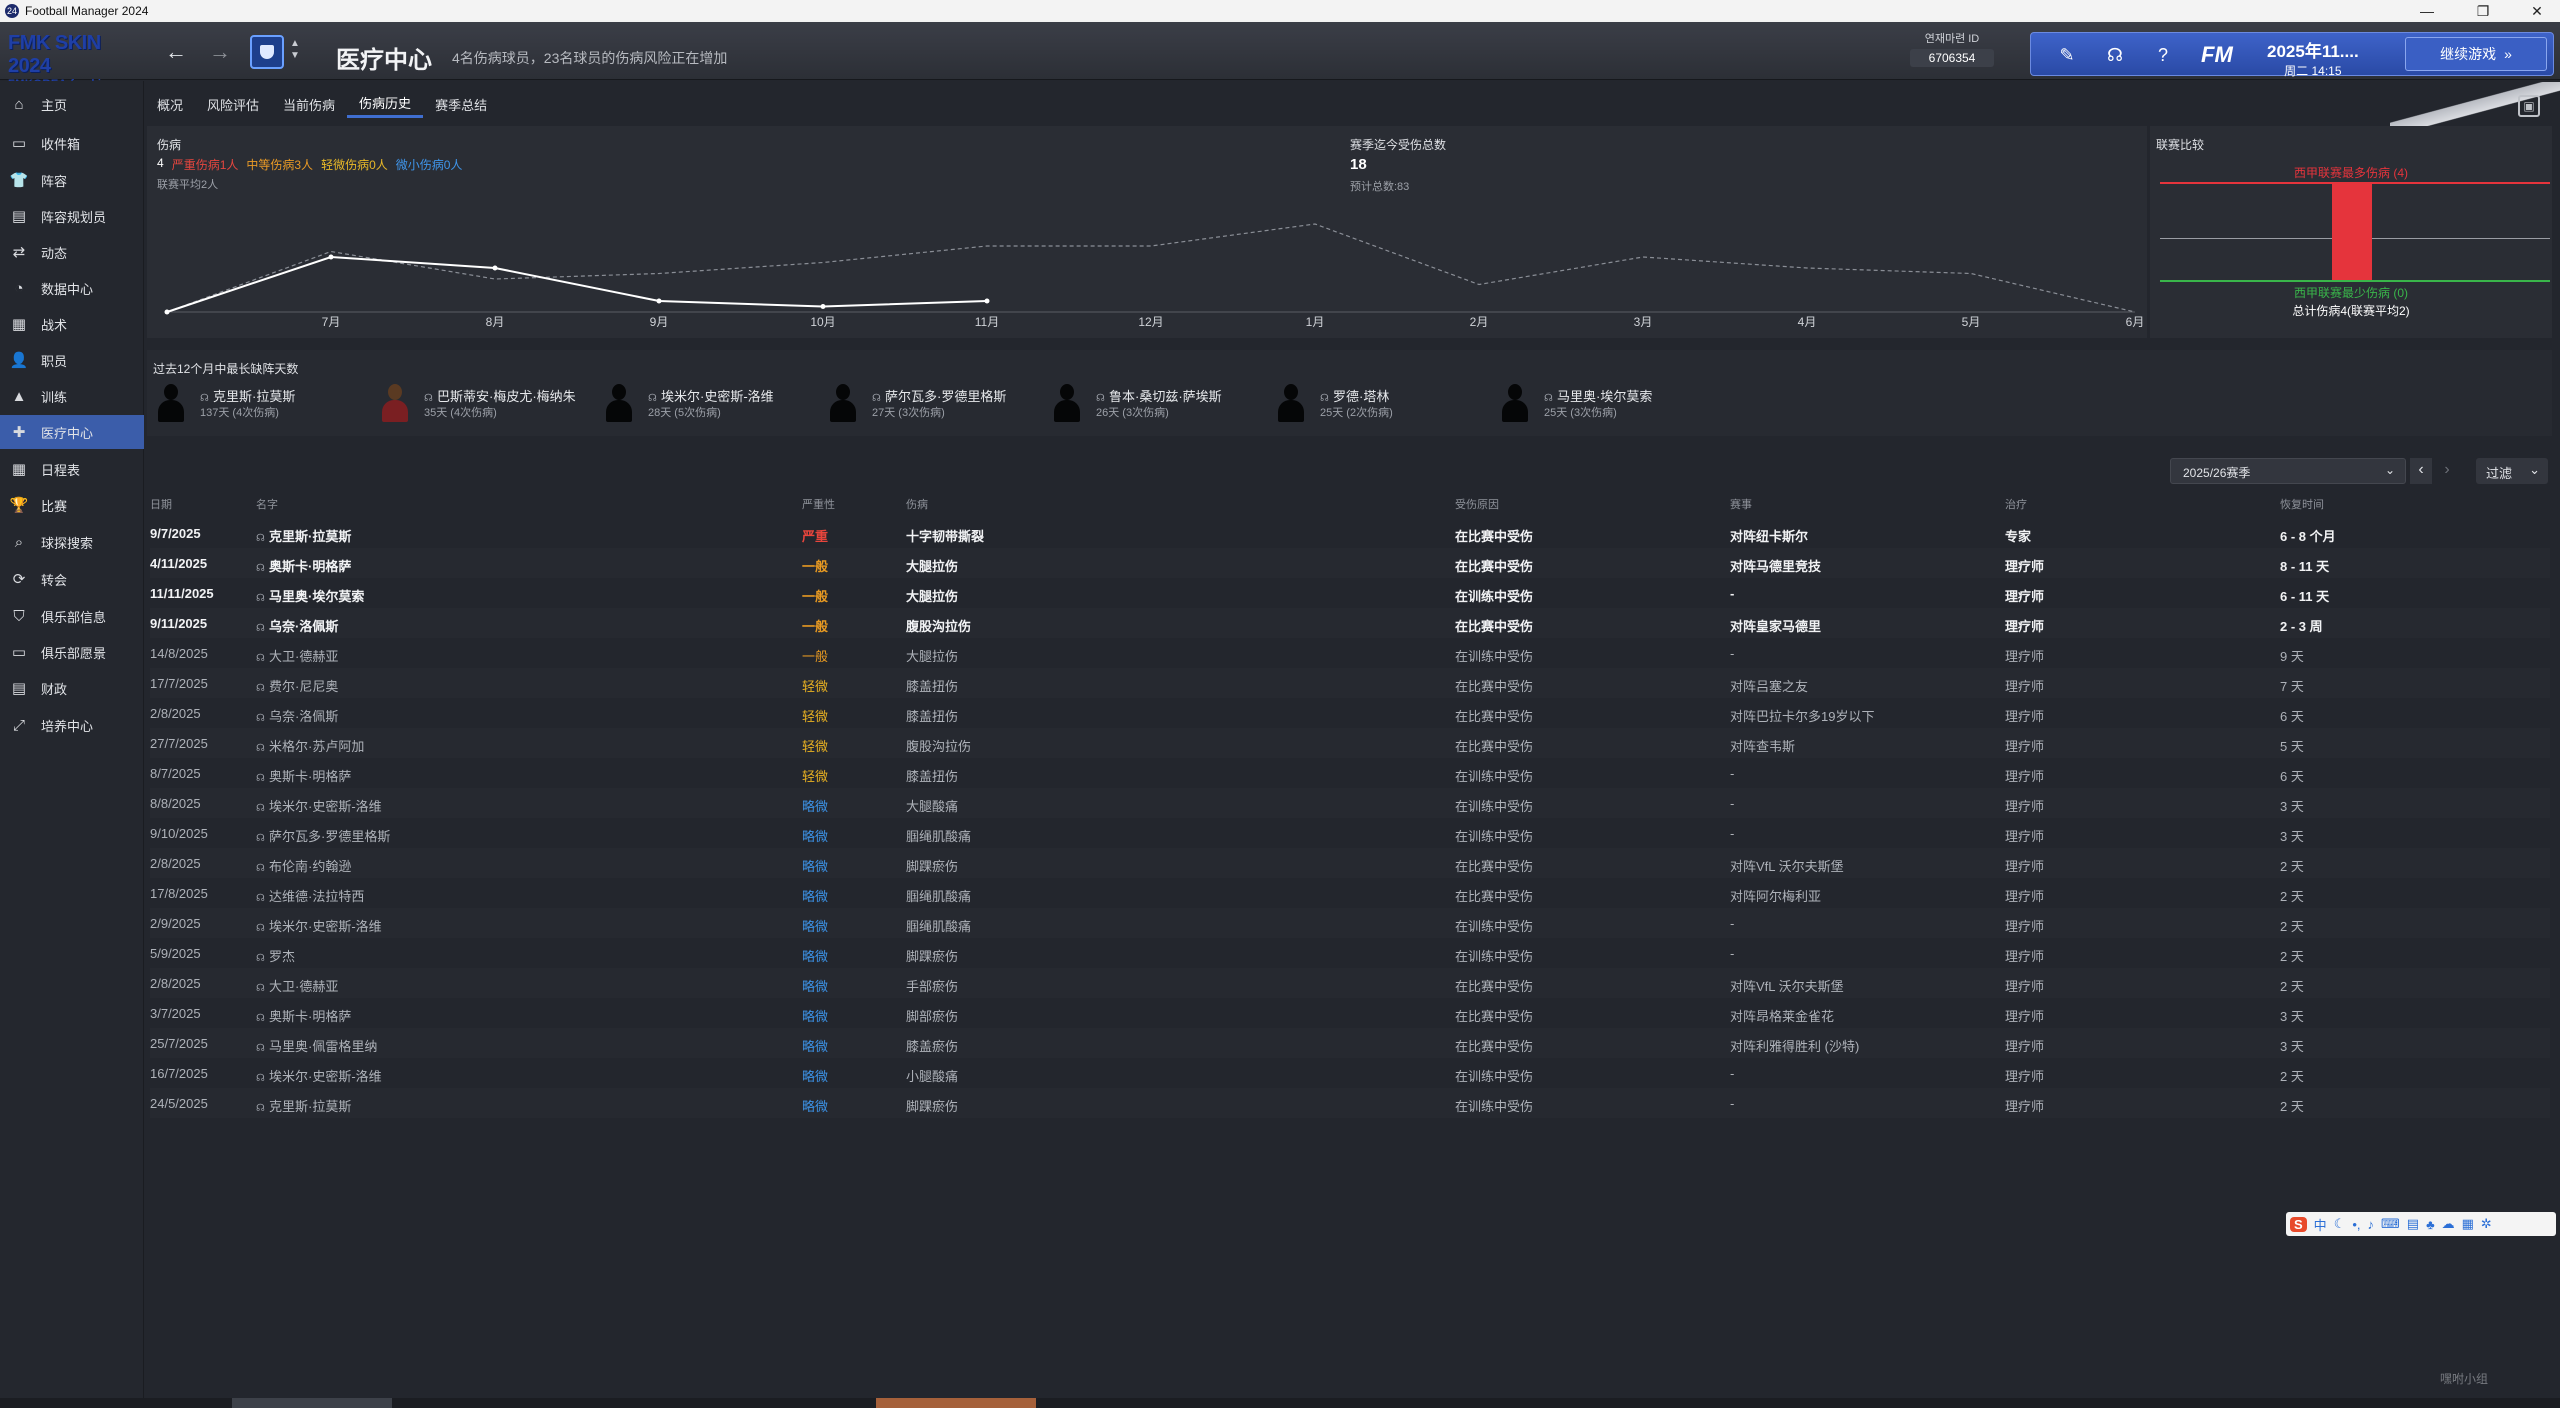 The width and height of the screenshot is (2560, 1408). Describe the element at coordinates (72, 104) in the screenshot. I see `sidebar-item-home: ⌂ 主页` at that location.